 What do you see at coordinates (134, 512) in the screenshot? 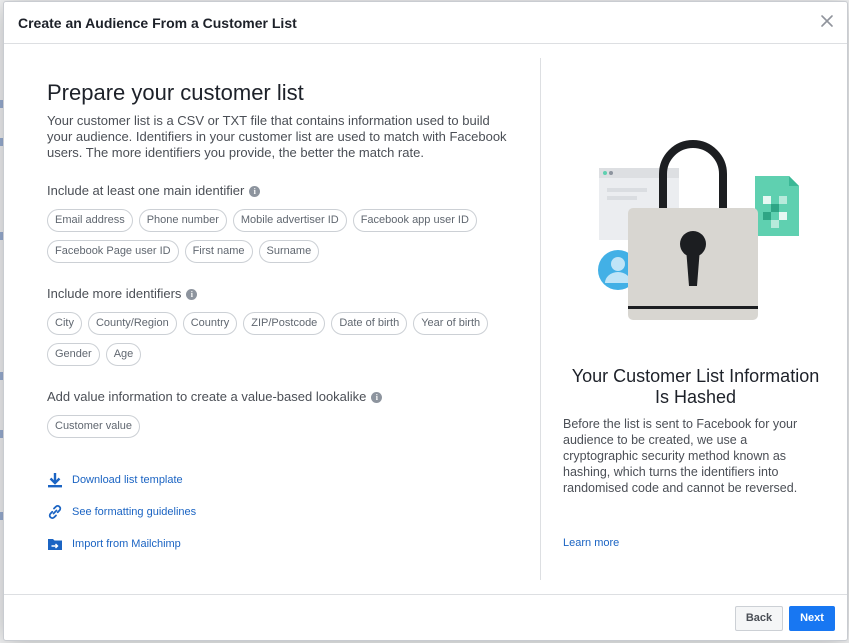
I see `formatting-guidelines-text: See formatting guidelines` at bounding box center [134, 512].